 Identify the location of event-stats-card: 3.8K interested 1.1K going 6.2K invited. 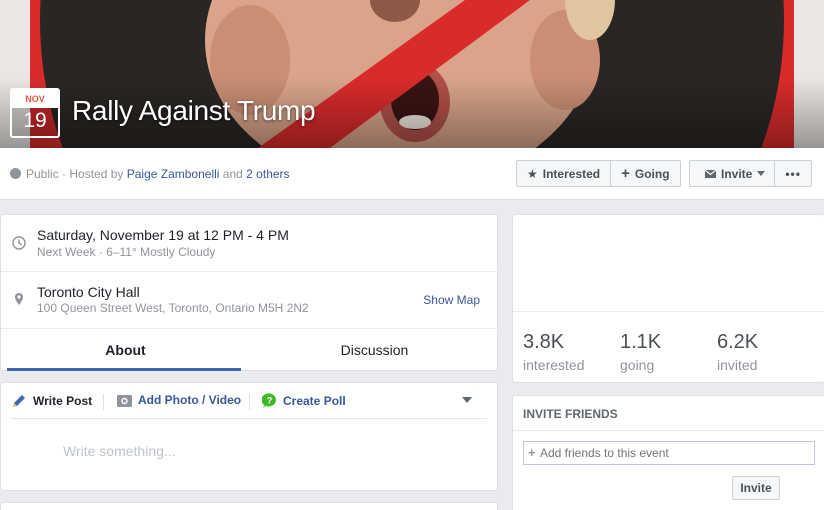
(668, 298).